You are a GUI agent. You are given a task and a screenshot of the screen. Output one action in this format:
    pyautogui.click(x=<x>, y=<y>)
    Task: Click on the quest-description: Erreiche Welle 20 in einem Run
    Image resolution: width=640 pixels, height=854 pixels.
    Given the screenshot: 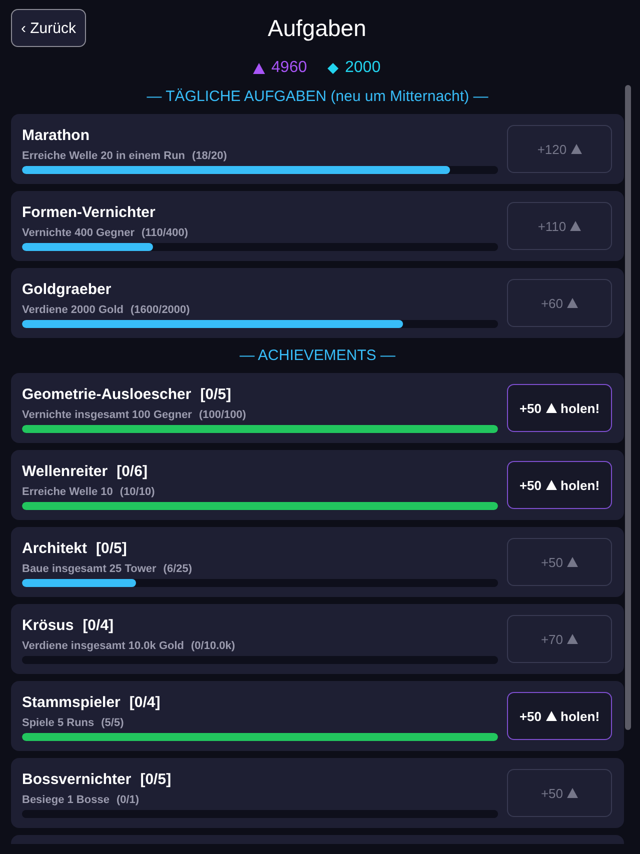 What is the action you would take?
    pyautogui.click(x=104, y=155)
    